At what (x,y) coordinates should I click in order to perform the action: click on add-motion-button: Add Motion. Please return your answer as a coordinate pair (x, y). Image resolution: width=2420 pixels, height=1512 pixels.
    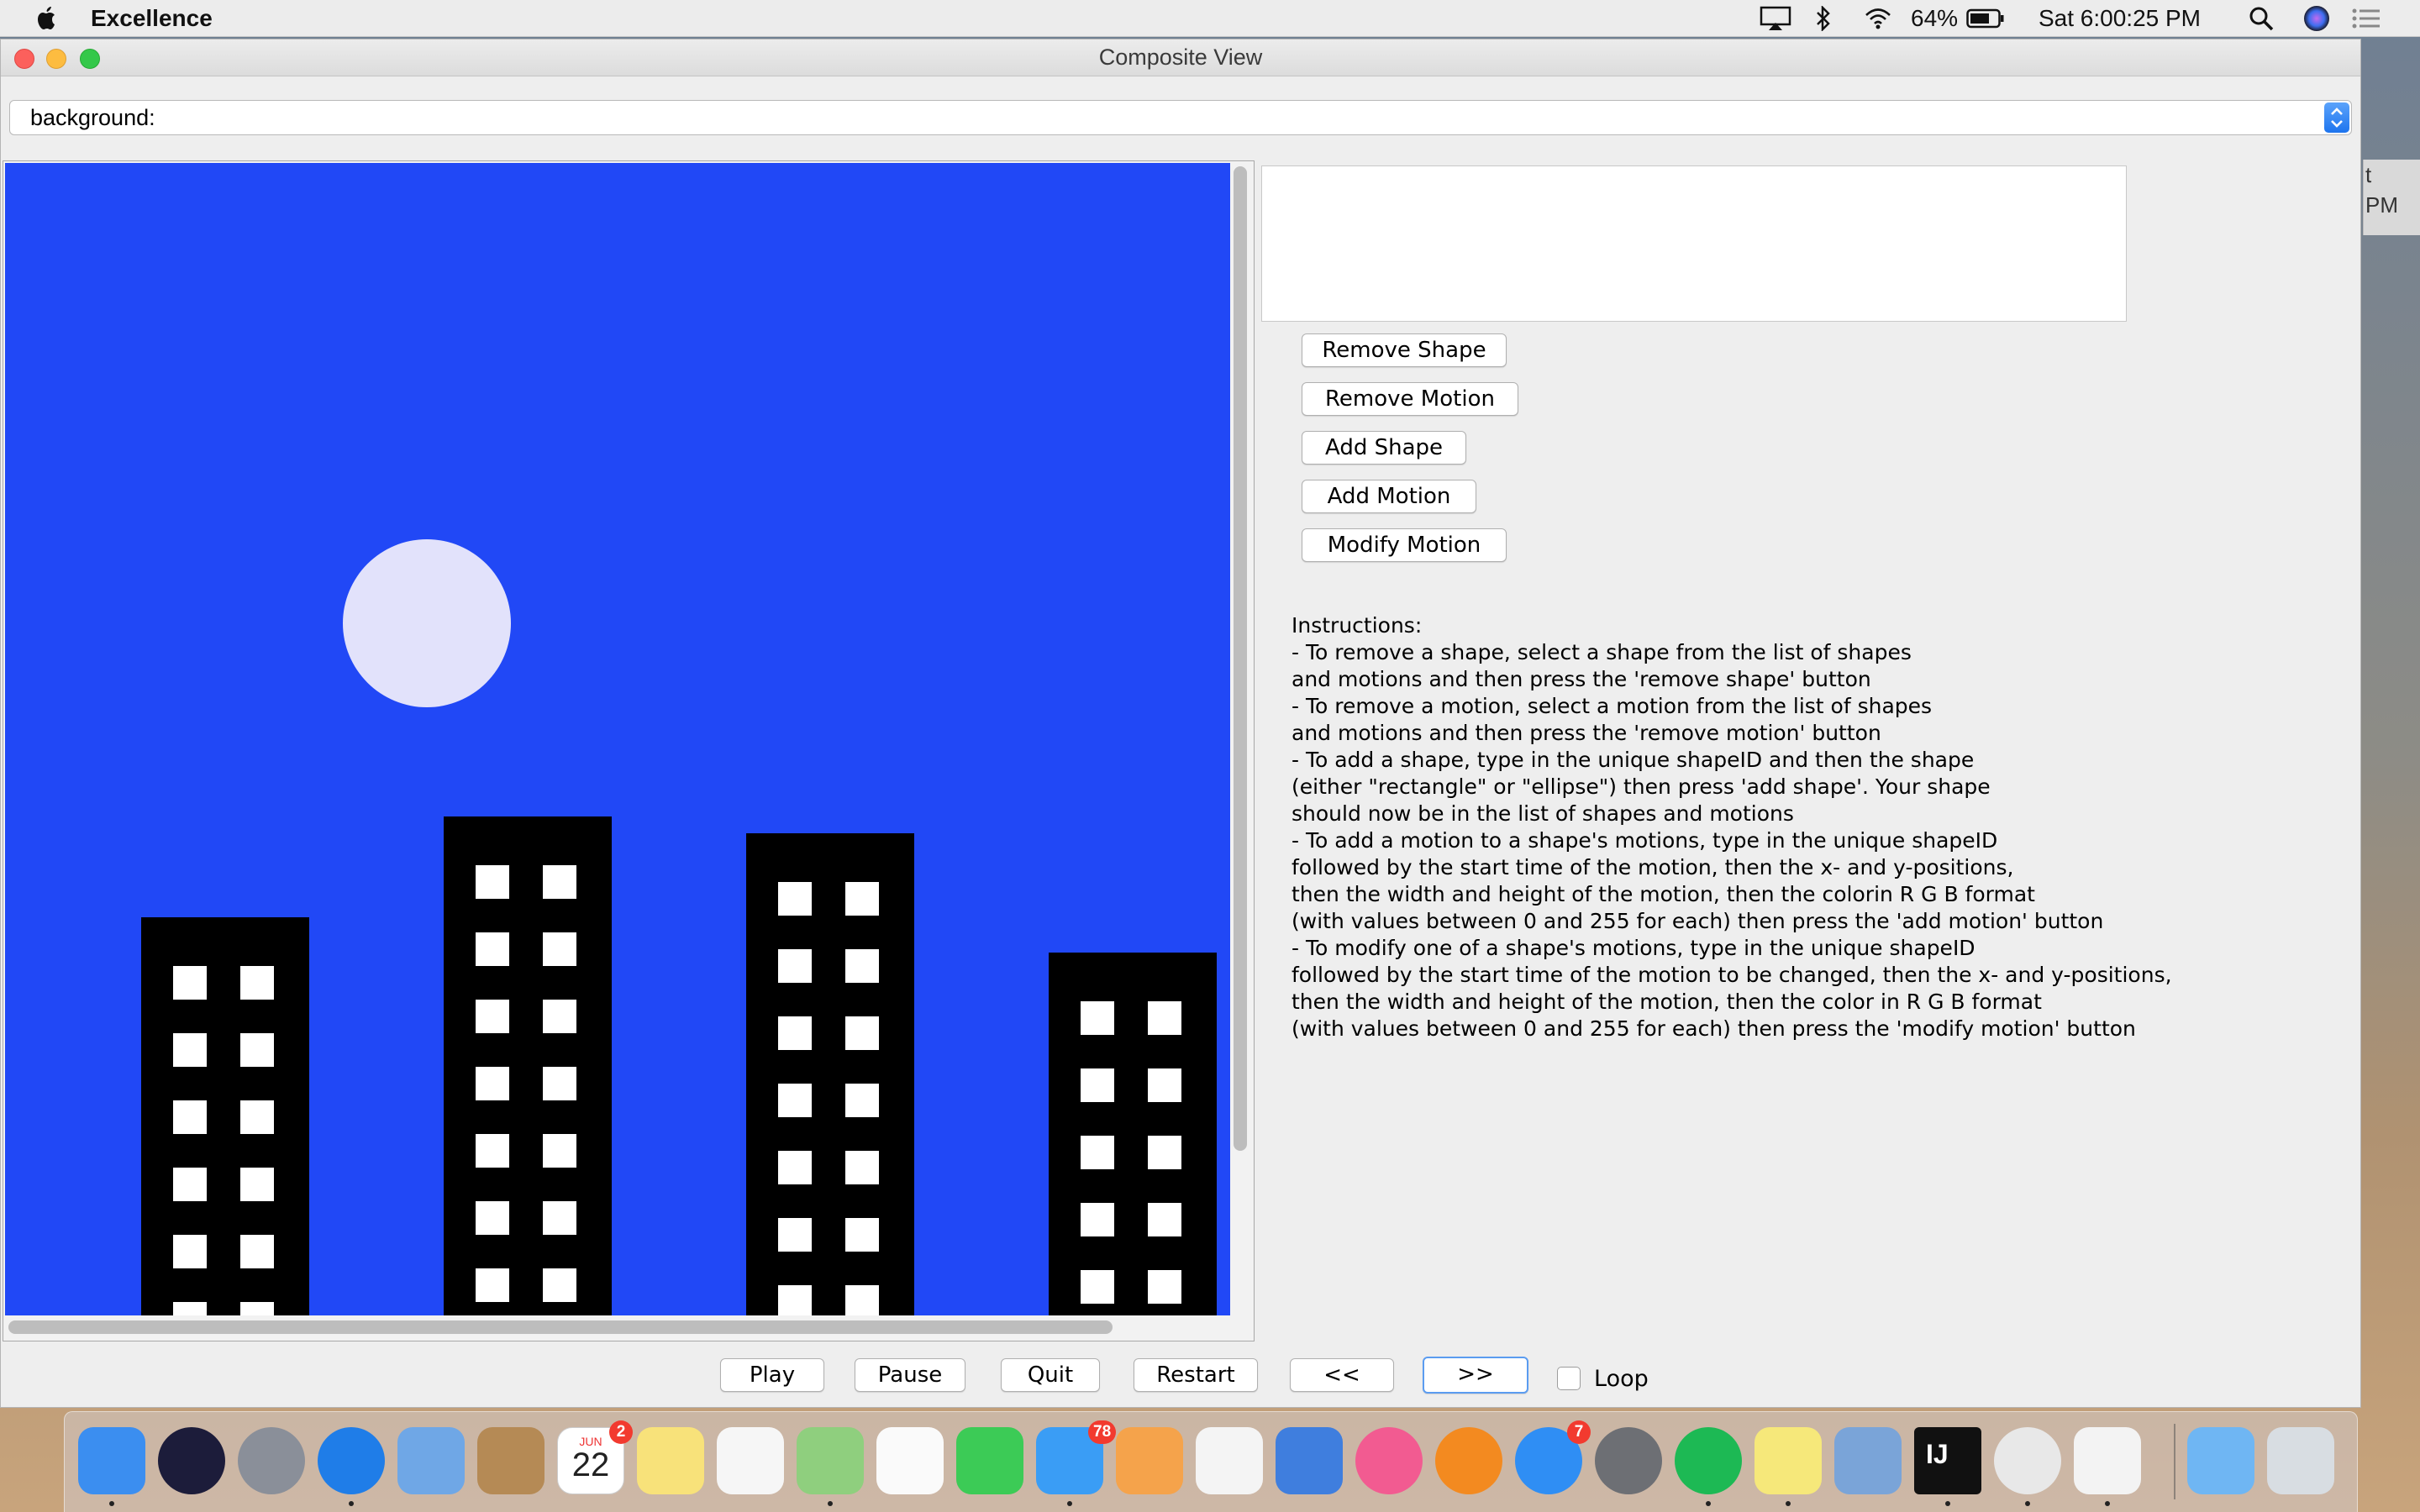
    Looking at the image, I should click on (1389, 496).